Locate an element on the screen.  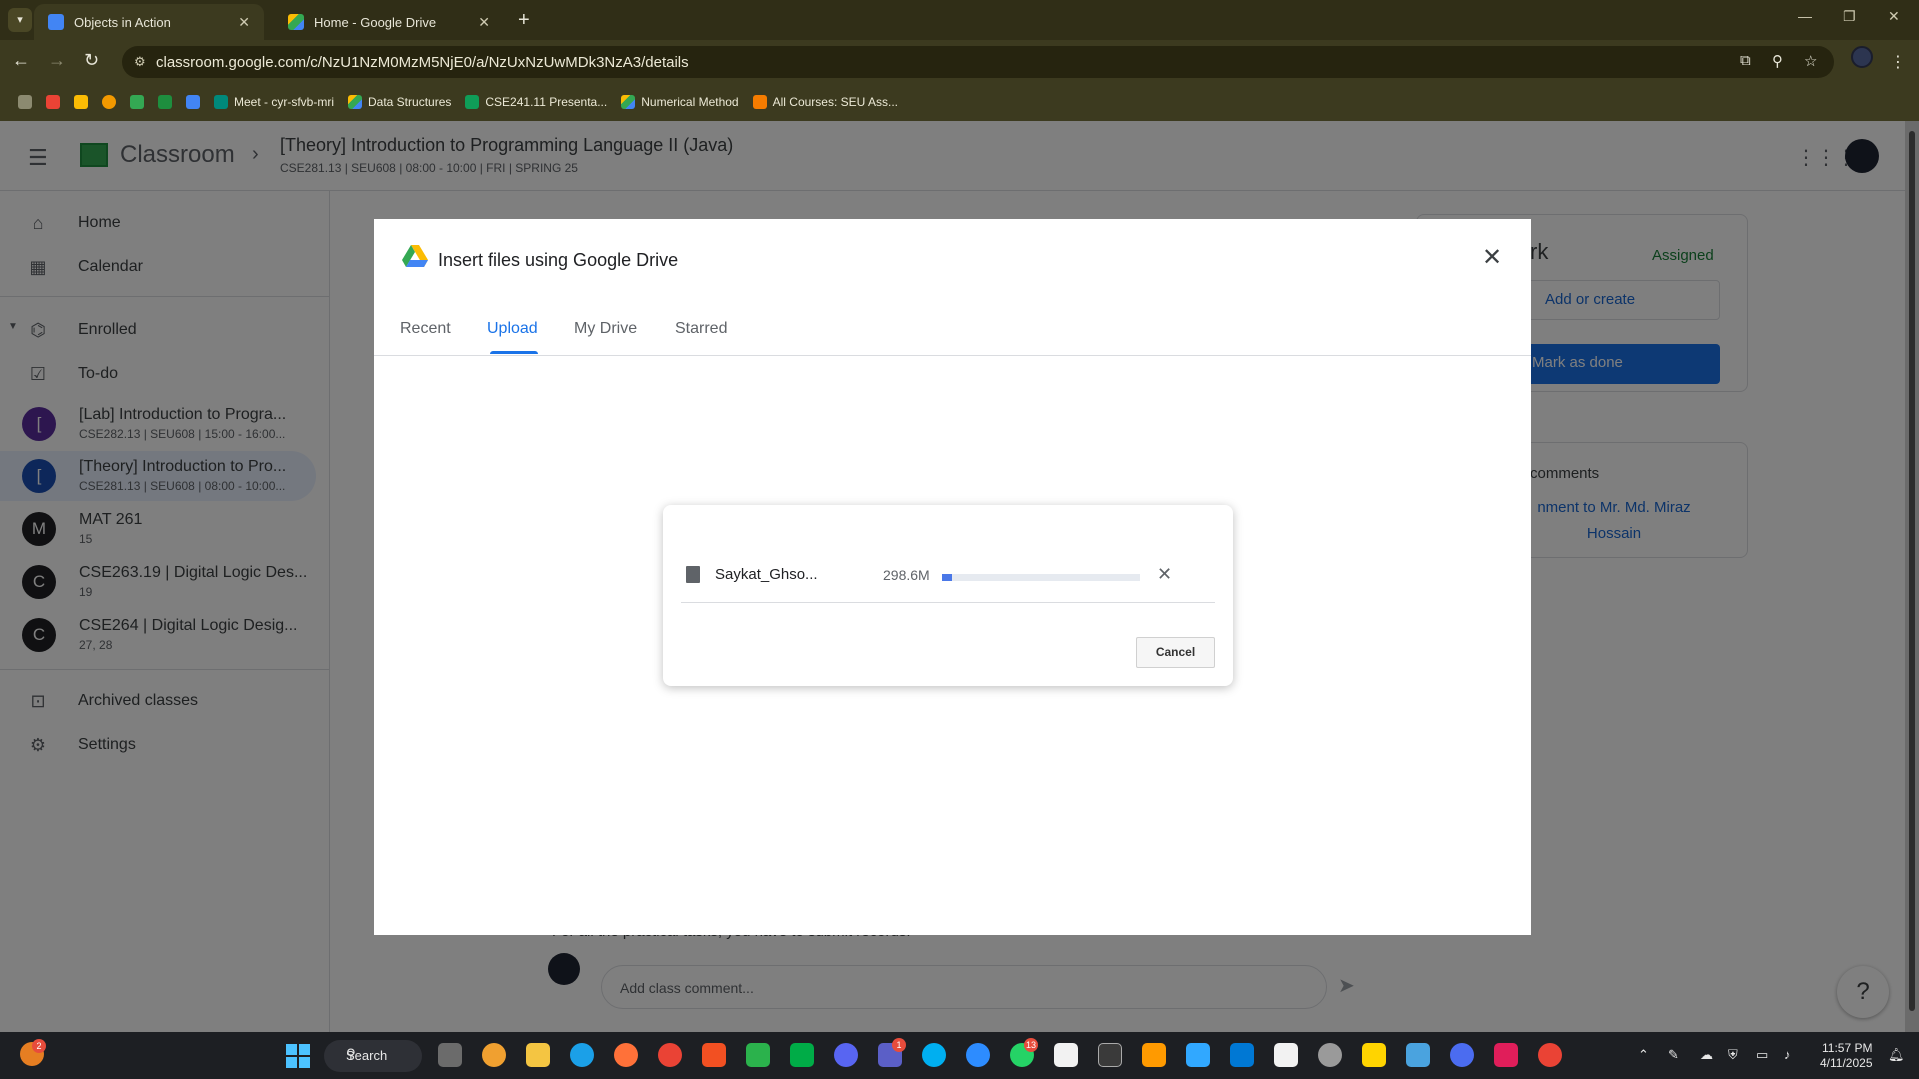
obs-icon is located at coordinates (1330, 1055).